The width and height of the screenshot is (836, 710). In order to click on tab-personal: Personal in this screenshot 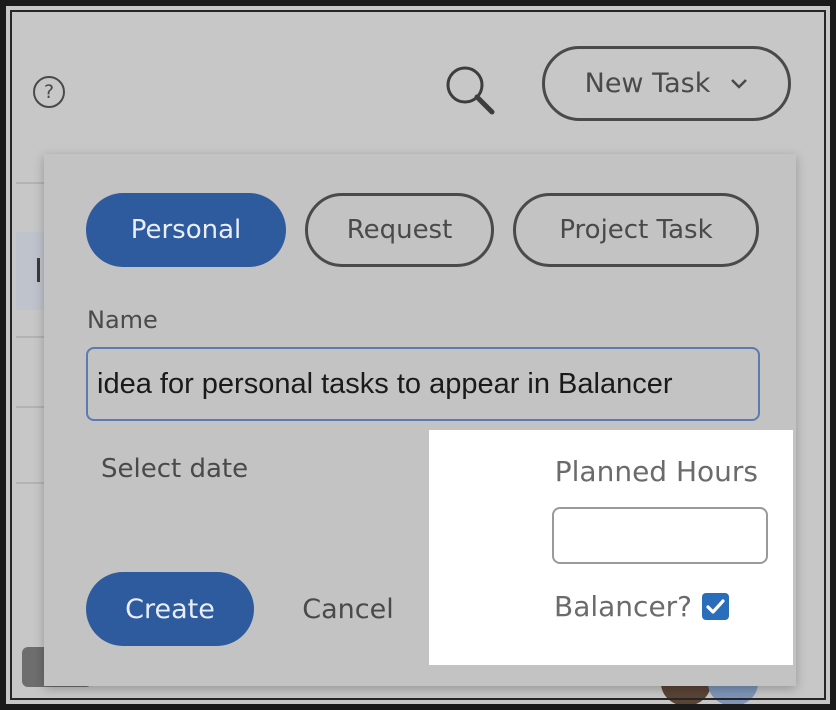, I will do `click(186, 230)`.